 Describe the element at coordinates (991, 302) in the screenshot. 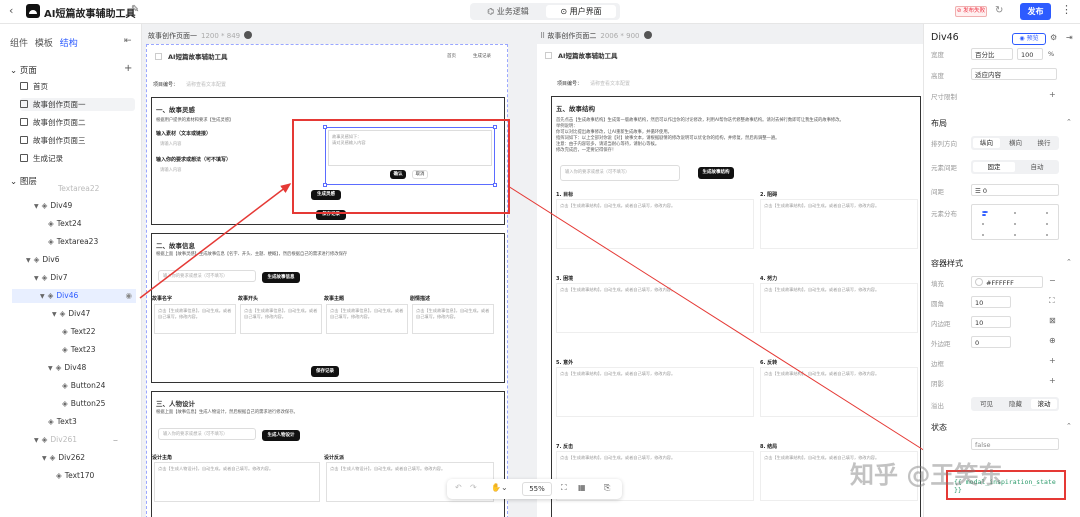

I see `radius-input: 10` at that location.